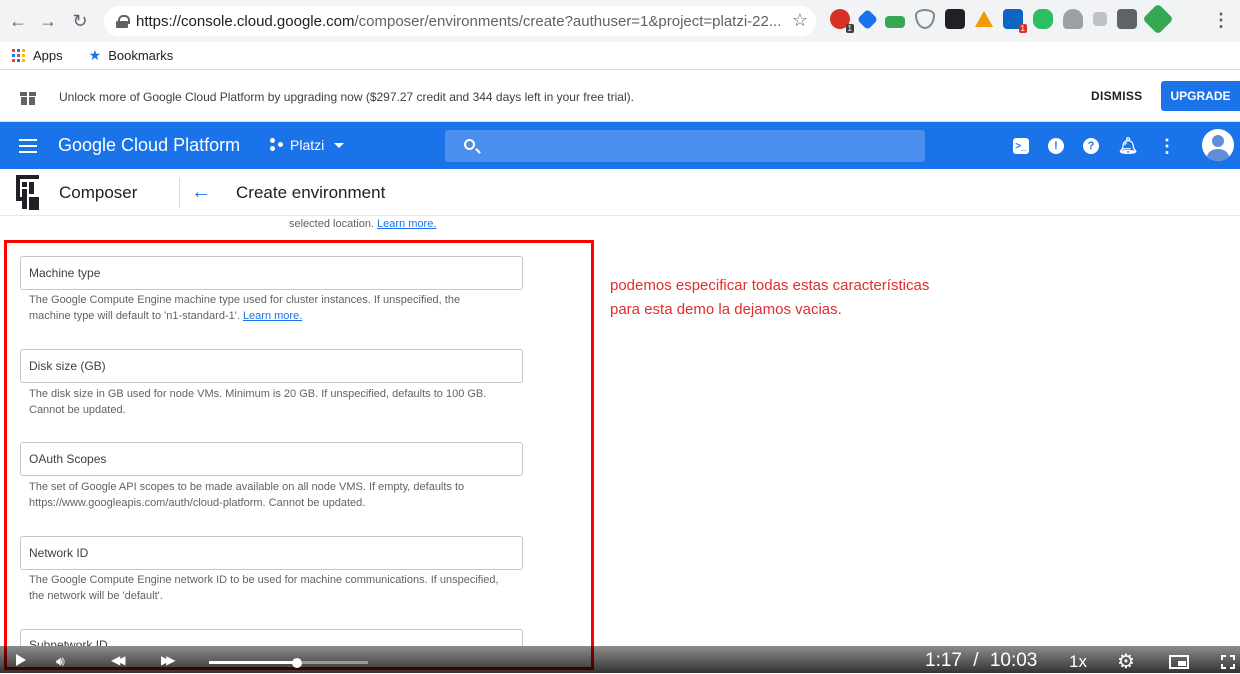 The height and width of the screenshot is (674, 1240). I want to click on feedback-icon: !, so click(1056, 146).